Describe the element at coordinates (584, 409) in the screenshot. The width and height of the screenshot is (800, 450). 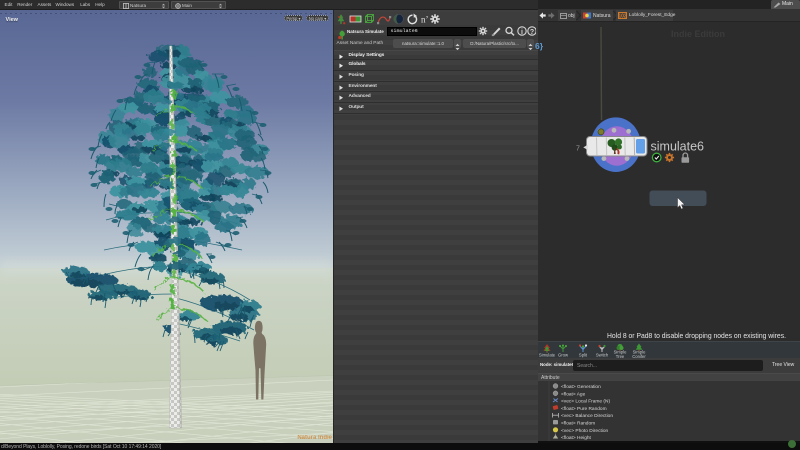
I see `svg-text: <float> Pure Random` at that location.